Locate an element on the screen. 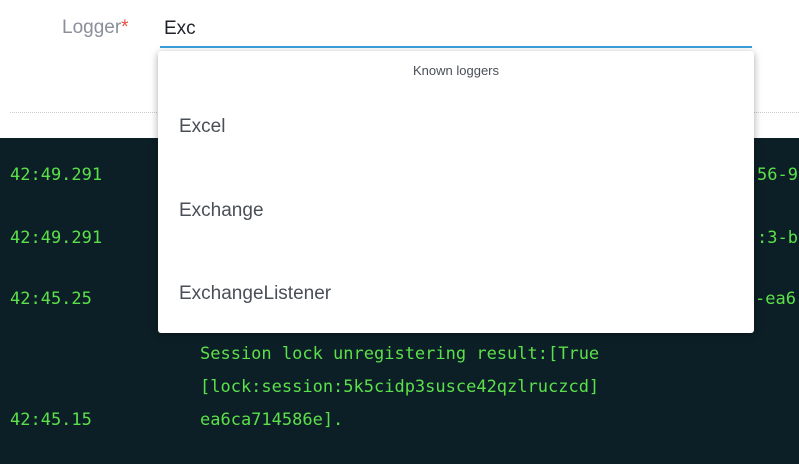 The height and width of the screenshot is (464, 799). logger-field-row: Logger* is located at coordinates (399, 28).